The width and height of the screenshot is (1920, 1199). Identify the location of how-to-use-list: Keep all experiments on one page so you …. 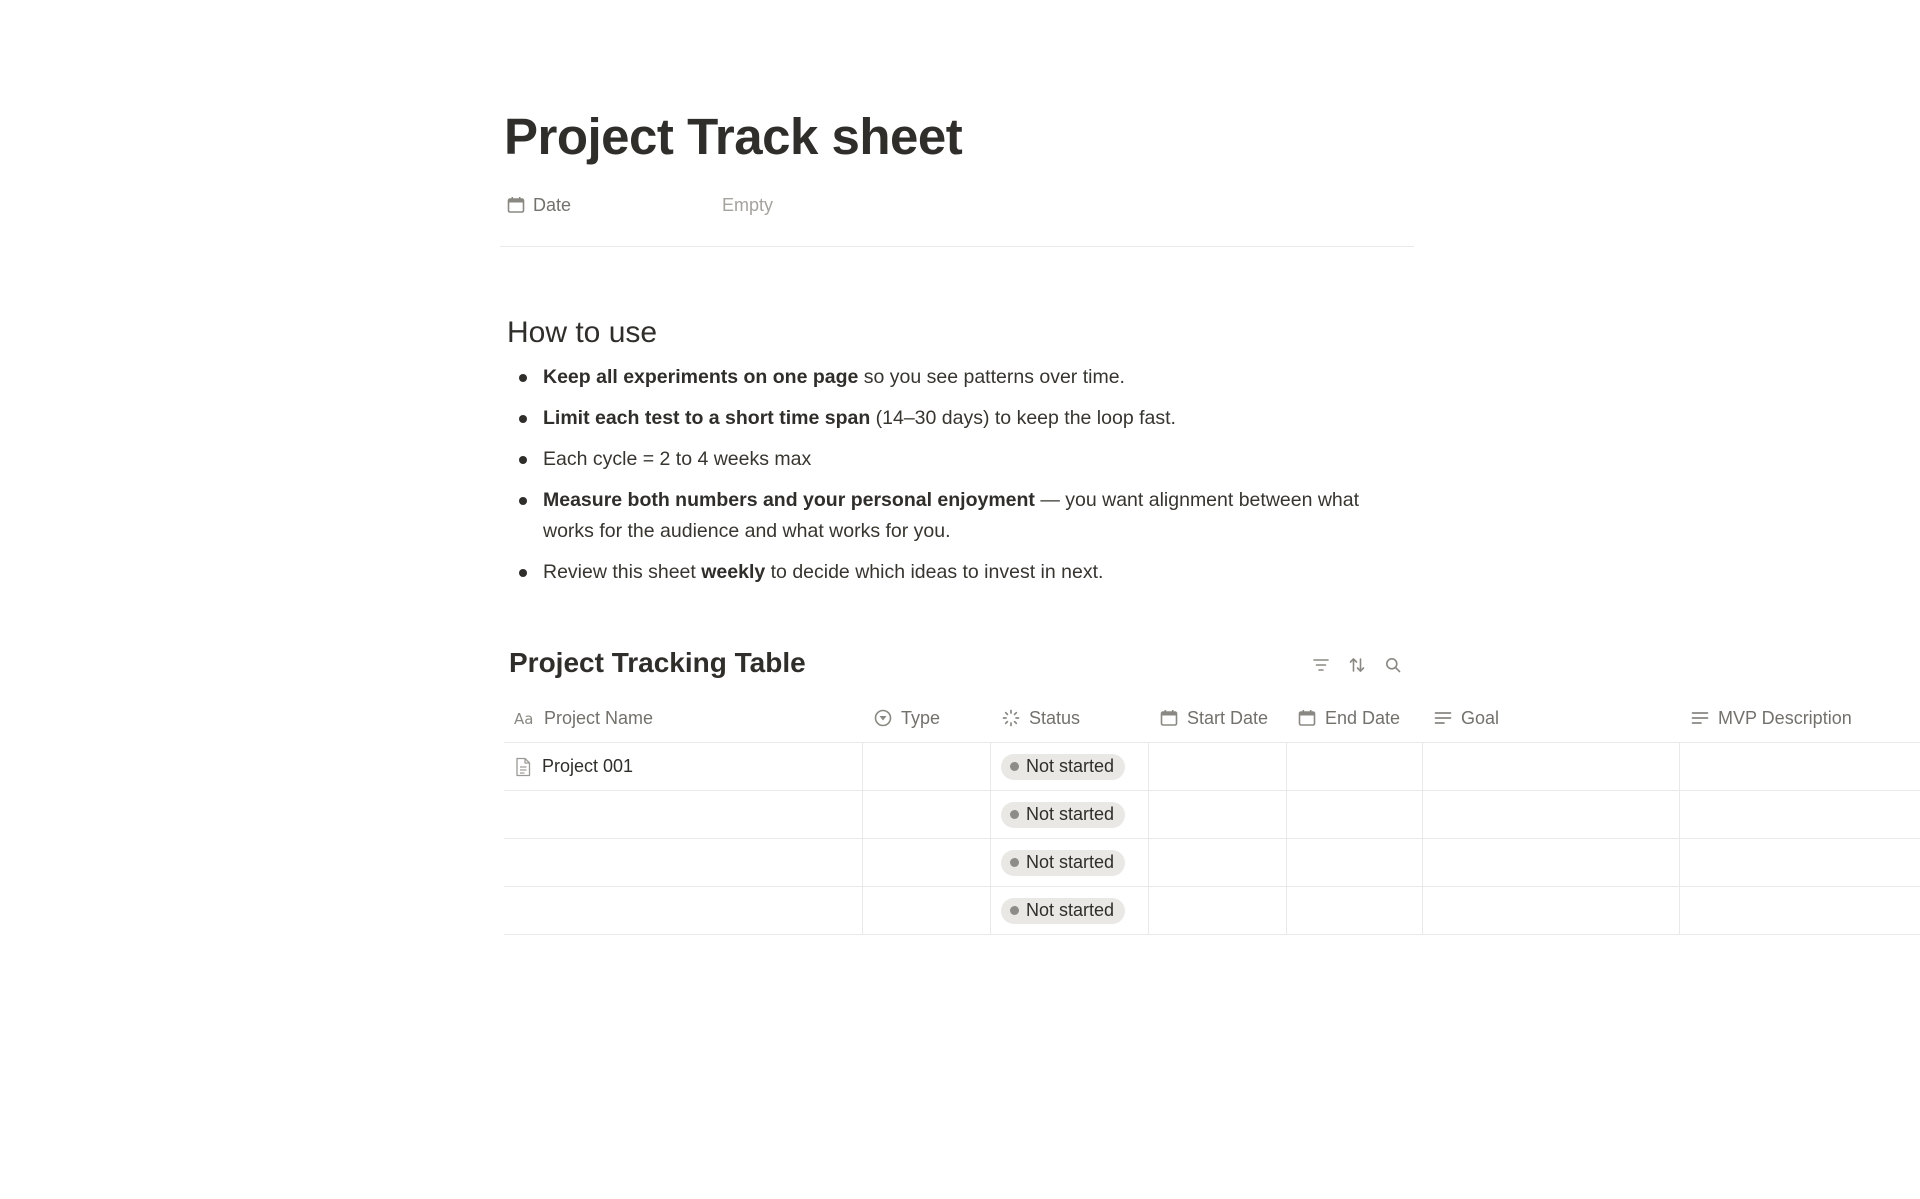
(957, 480).